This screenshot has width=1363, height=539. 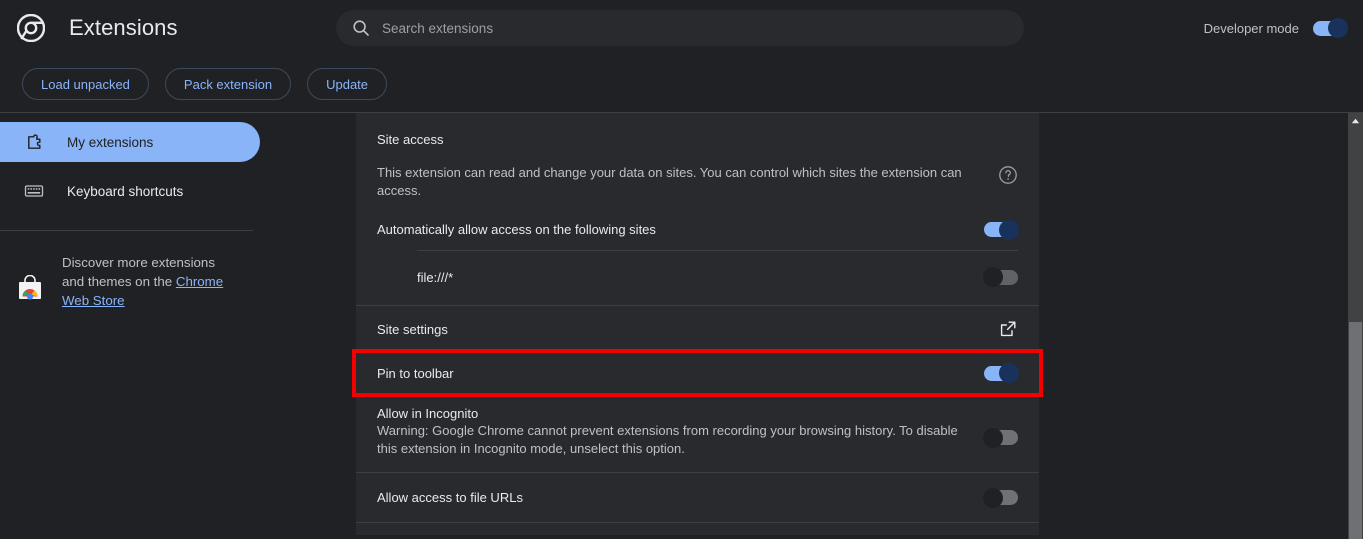 I want to click on sidebar-item-keyboard-shortcuts: Keyboard shortcuts, so click(x=130, y=191).